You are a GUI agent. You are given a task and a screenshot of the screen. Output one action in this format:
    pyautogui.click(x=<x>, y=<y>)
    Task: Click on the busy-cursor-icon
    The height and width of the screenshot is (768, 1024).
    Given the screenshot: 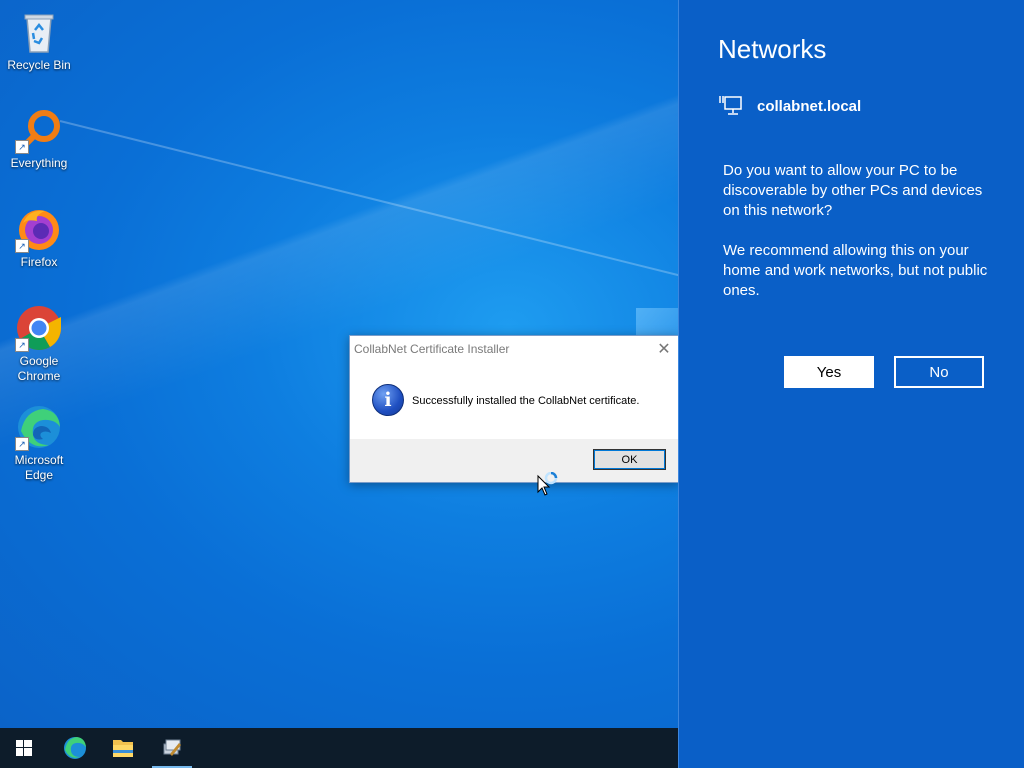 What is the action you would take?
    pyautogui.click(x=548, y=485)
    